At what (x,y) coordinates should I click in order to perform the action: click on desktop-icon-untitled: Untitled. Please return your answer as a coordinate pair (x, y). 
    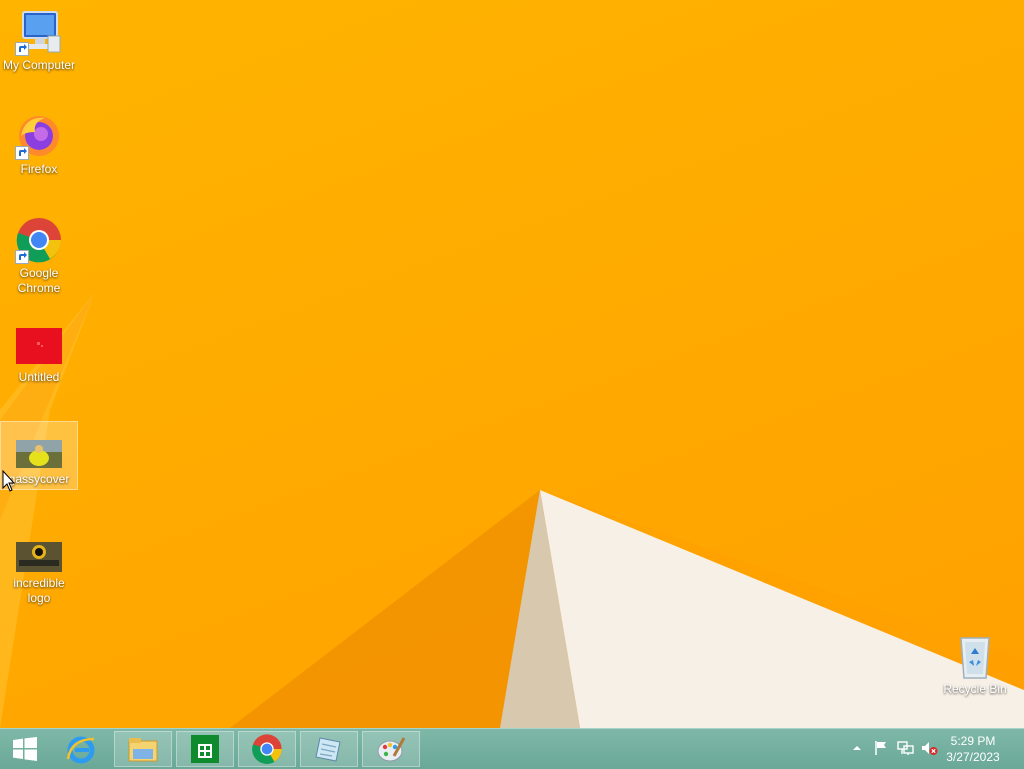
    Looking at the image, I should click on (39, 356).